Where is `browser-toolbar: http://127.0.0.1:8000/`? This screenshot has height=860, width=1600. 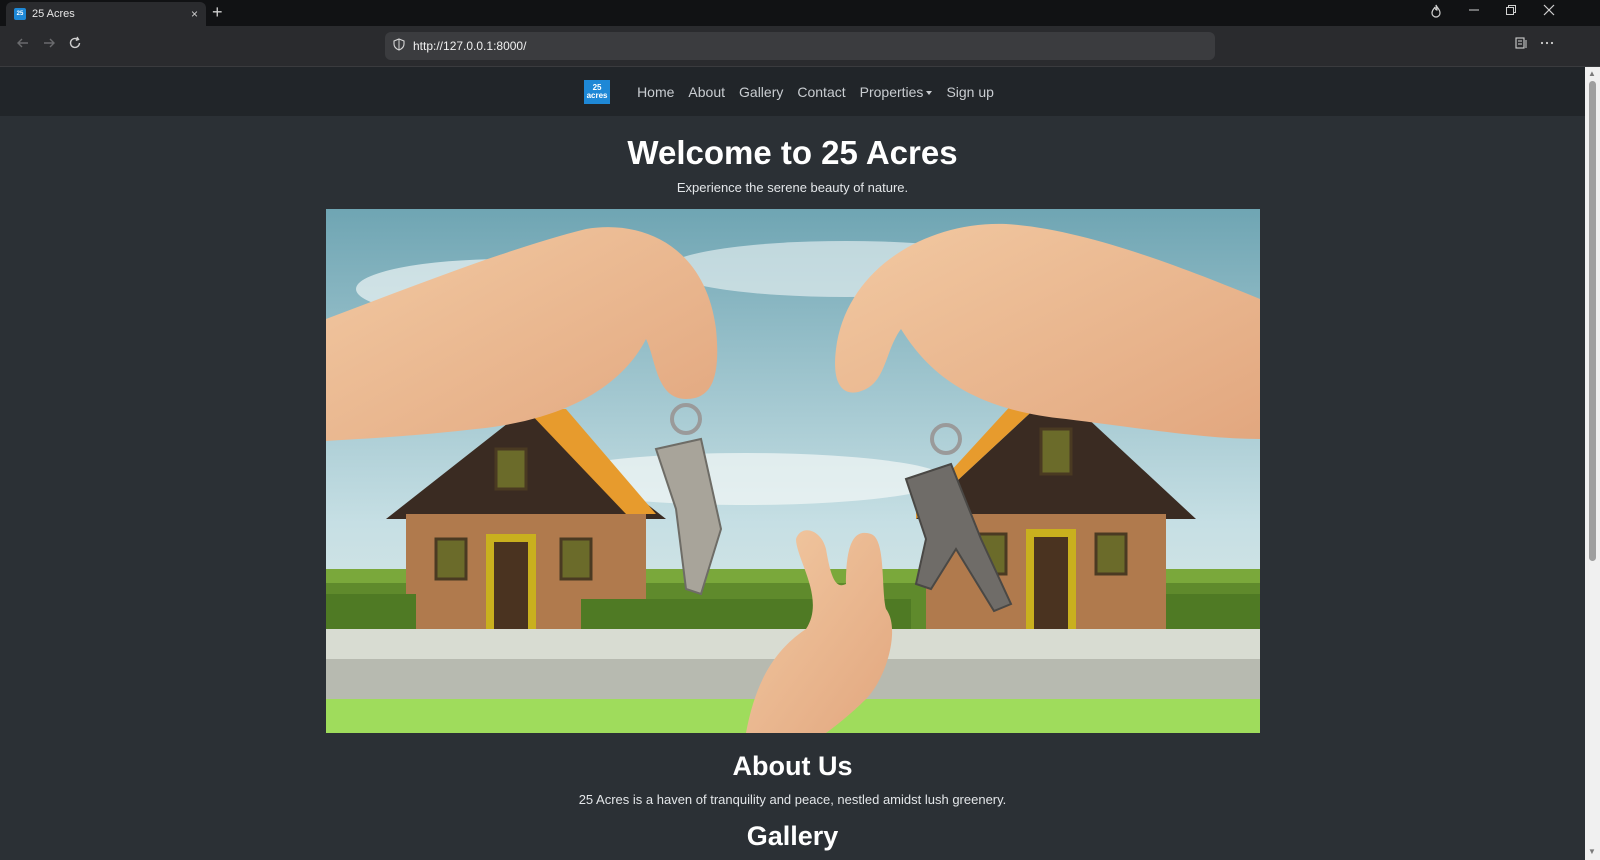
browser-toolbar: http://127.0.0.1:8000/ is located at coordinates (800, 46).